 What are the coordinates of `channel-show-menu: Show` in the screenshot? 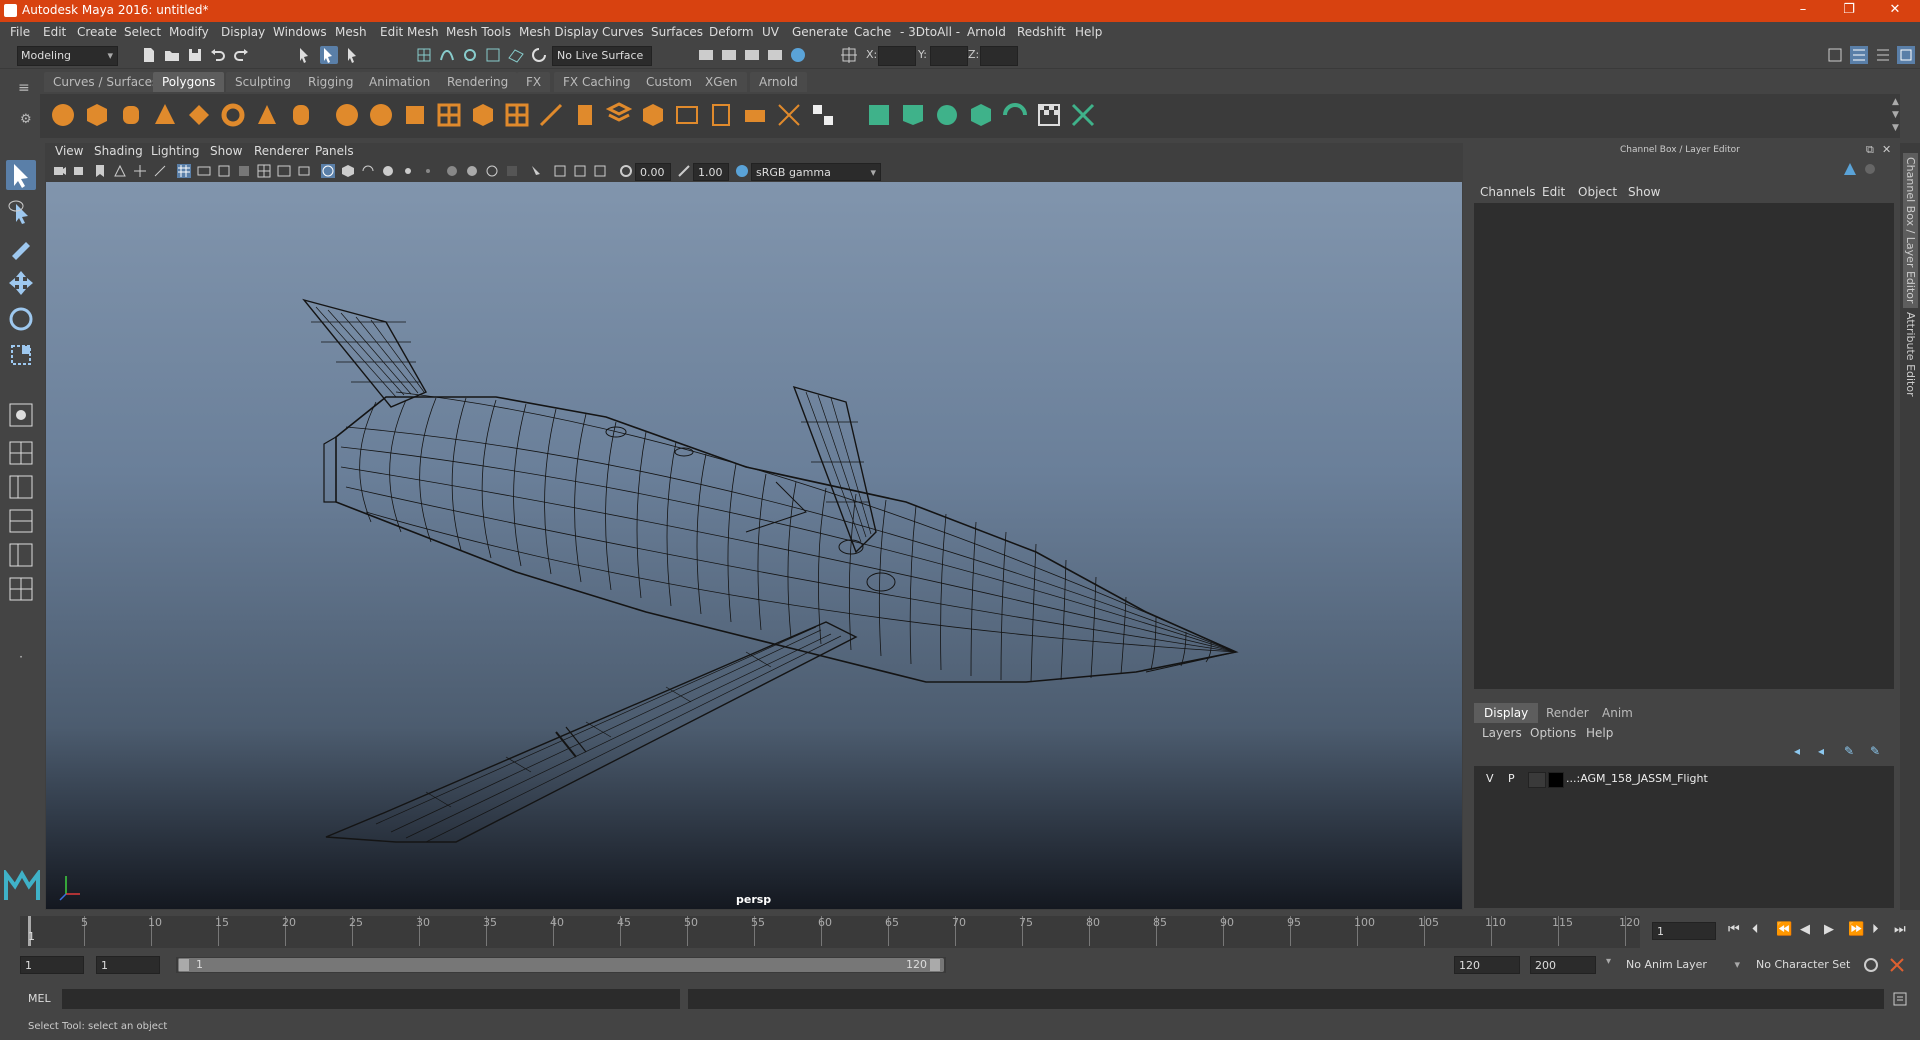 It's located at (1644, 192).